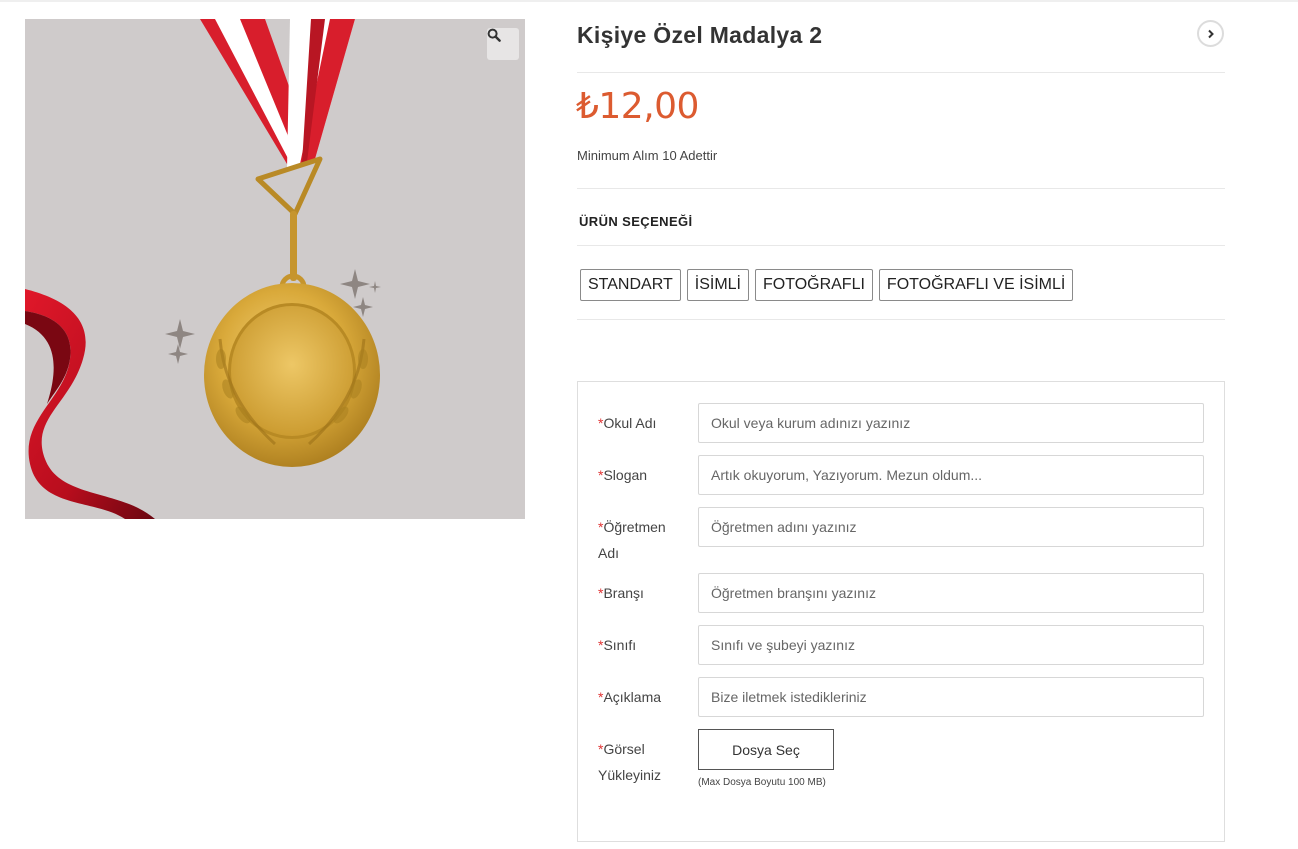 Image resolution: width=1298 pixels, height=849 pixels. Describe the element at coordinates (951, 475) in the screenshot. I see `slogan-input` at that location.